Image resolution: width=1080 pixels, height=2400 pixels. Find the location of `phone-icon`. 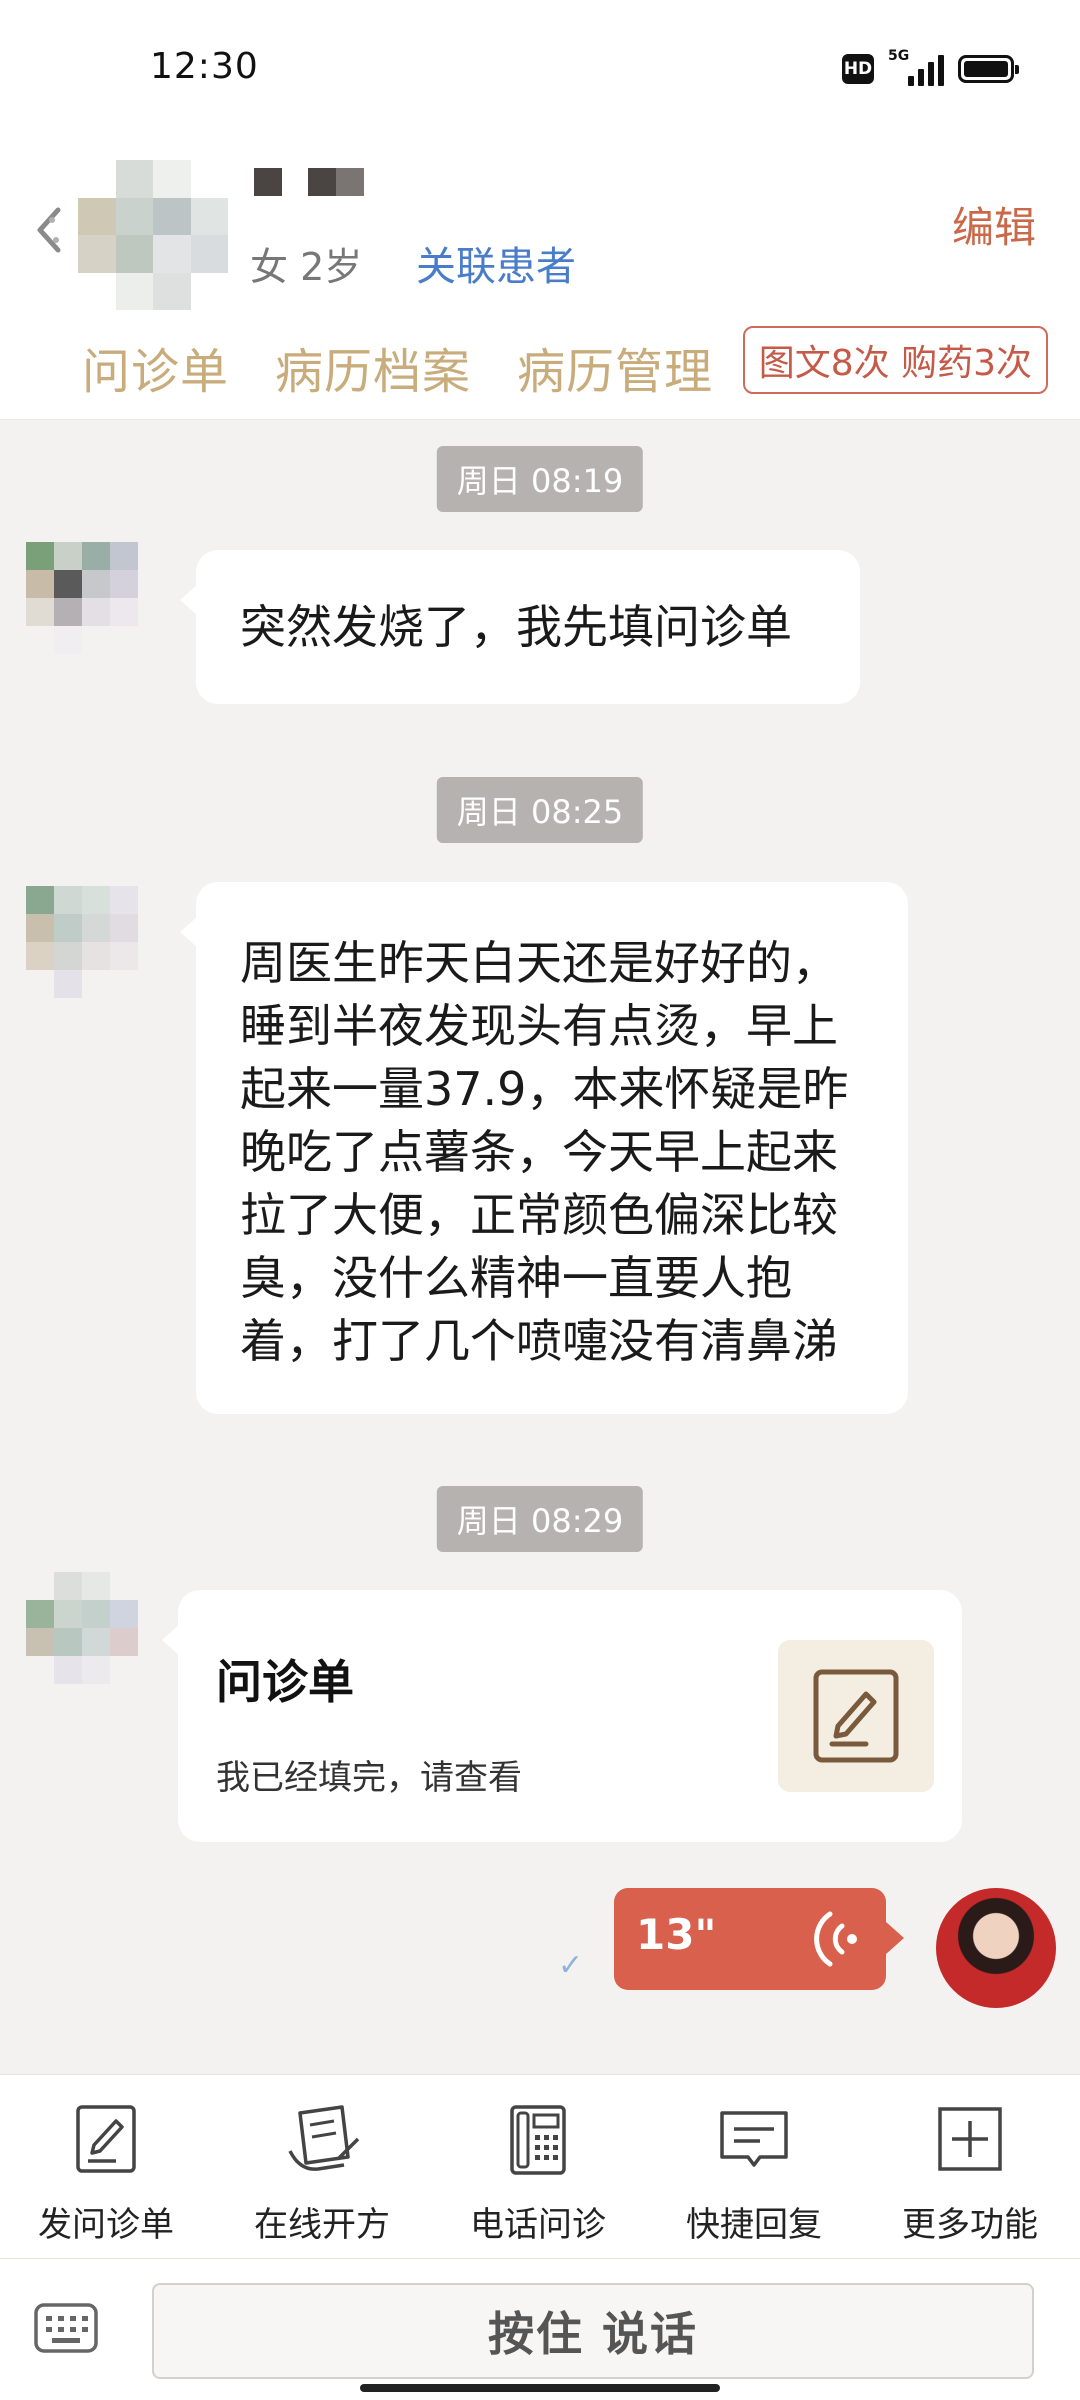

phone-icon is located at coordinates (538, 2140).